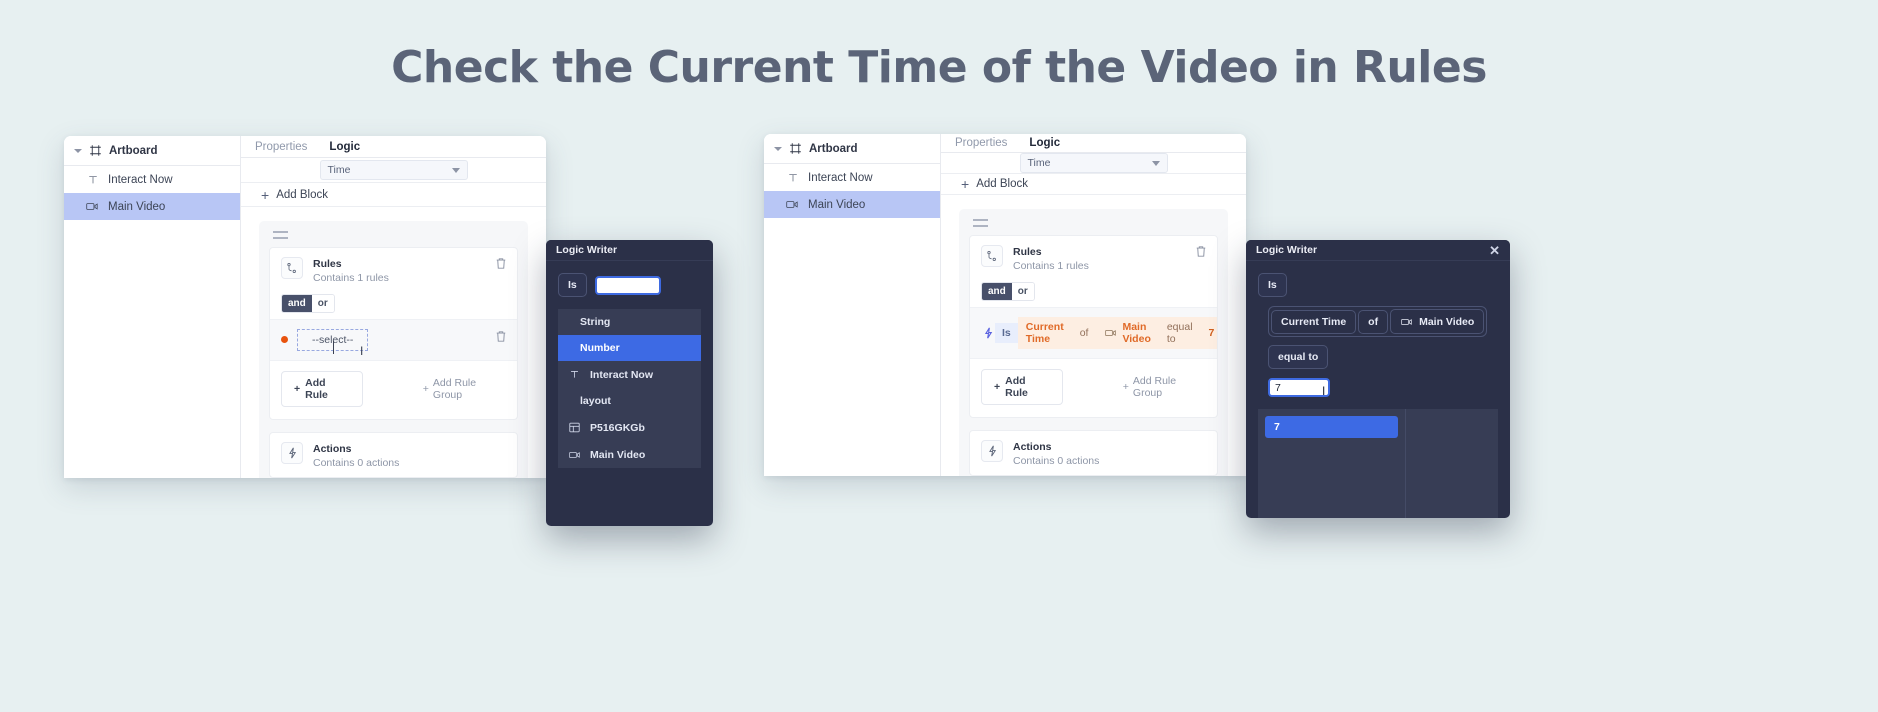  I want to click on rule-token-row: Is Current Time of Main Video equal to 7, so click(1093, 332).